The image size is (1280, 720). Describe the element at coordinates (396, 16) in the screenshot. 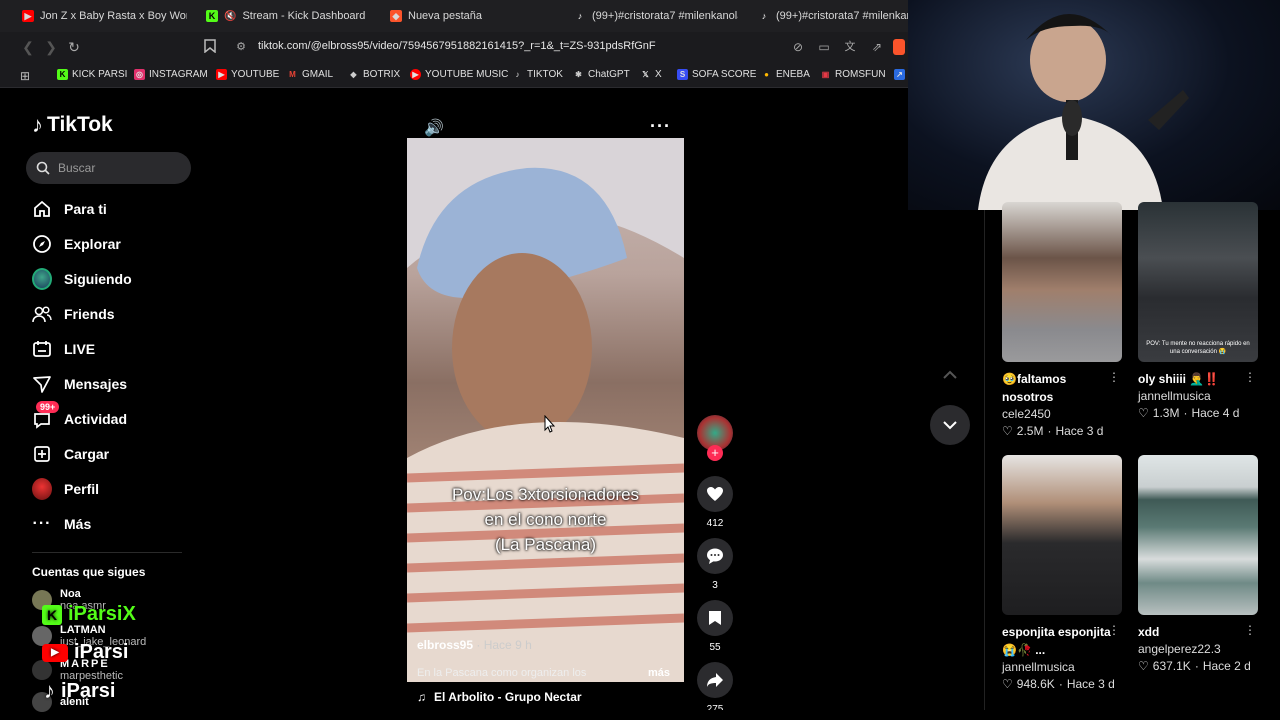

I see `brave-icon: ◆` at that location.